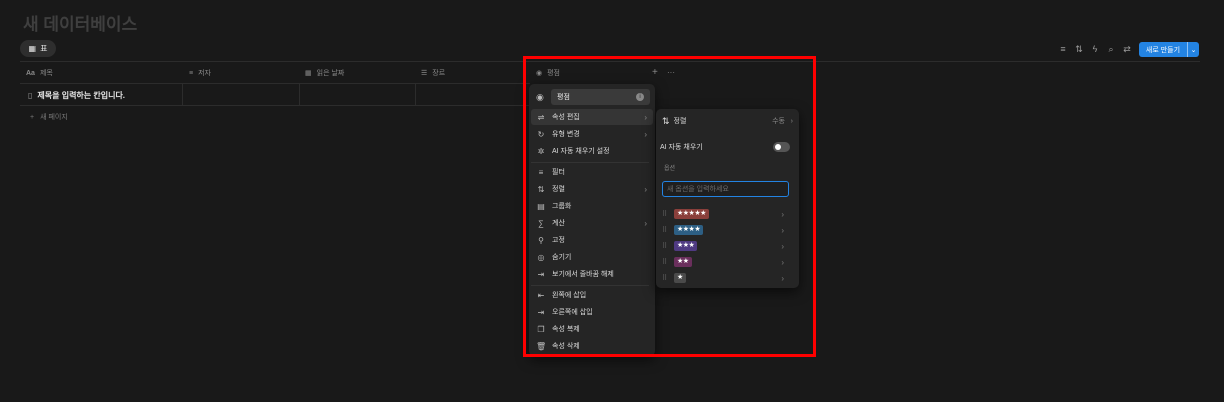 The width and height of the screenshot is (1224, 402). I want to click on lines-icon: ≡, so click(191, 73).